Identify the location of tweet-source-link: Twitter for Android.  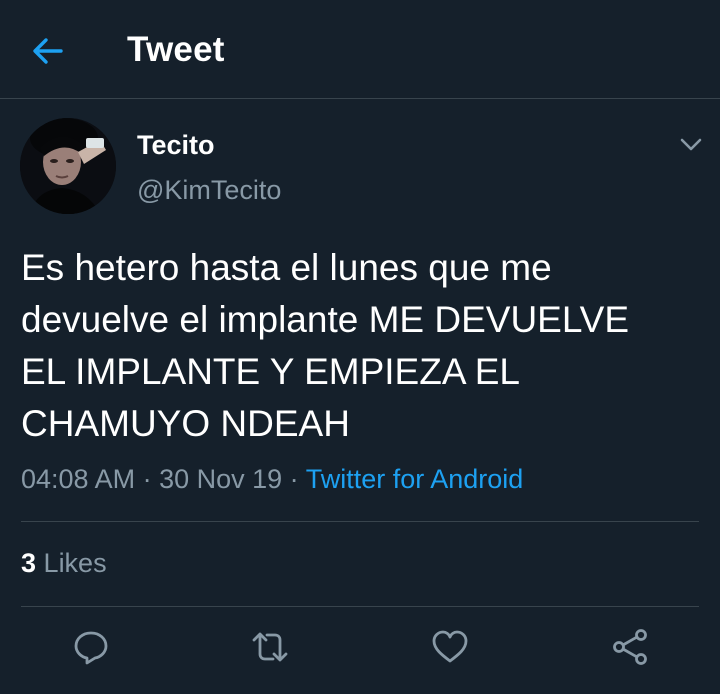
(415, 479).